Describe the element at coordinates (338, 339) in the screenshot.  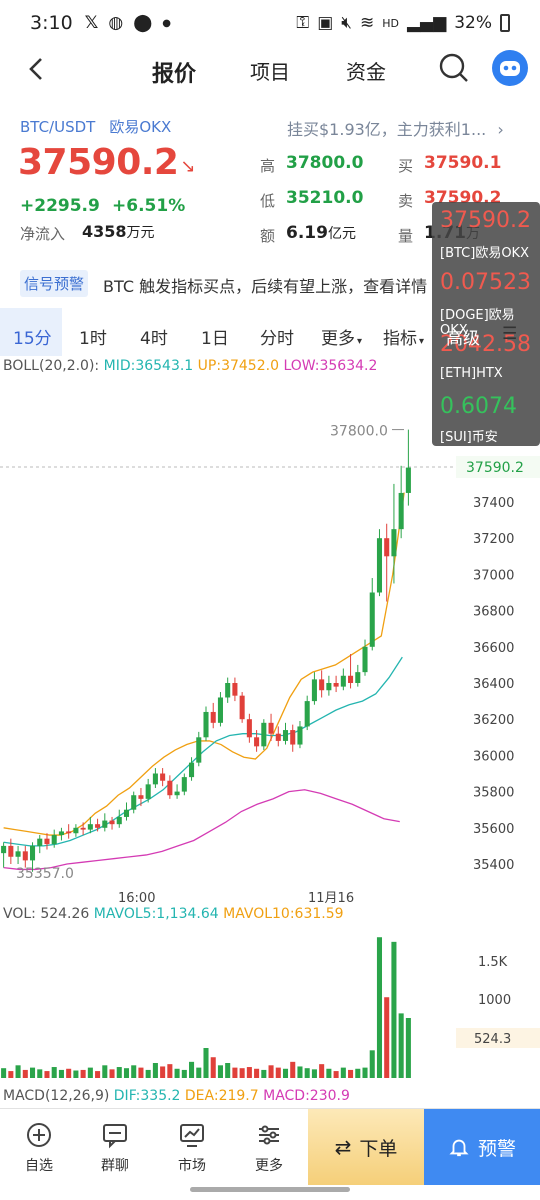
I see `period-more-label: 更多` at that location.